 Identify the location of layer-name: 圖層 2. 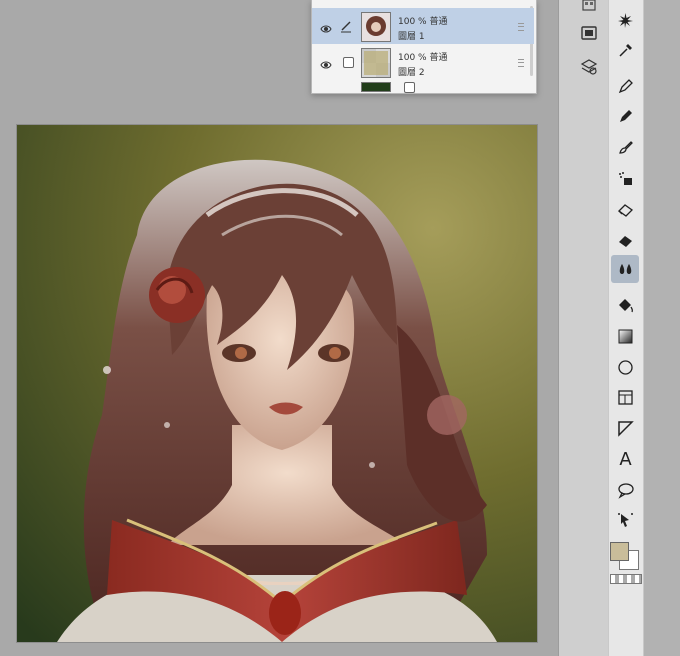
(411, 73).